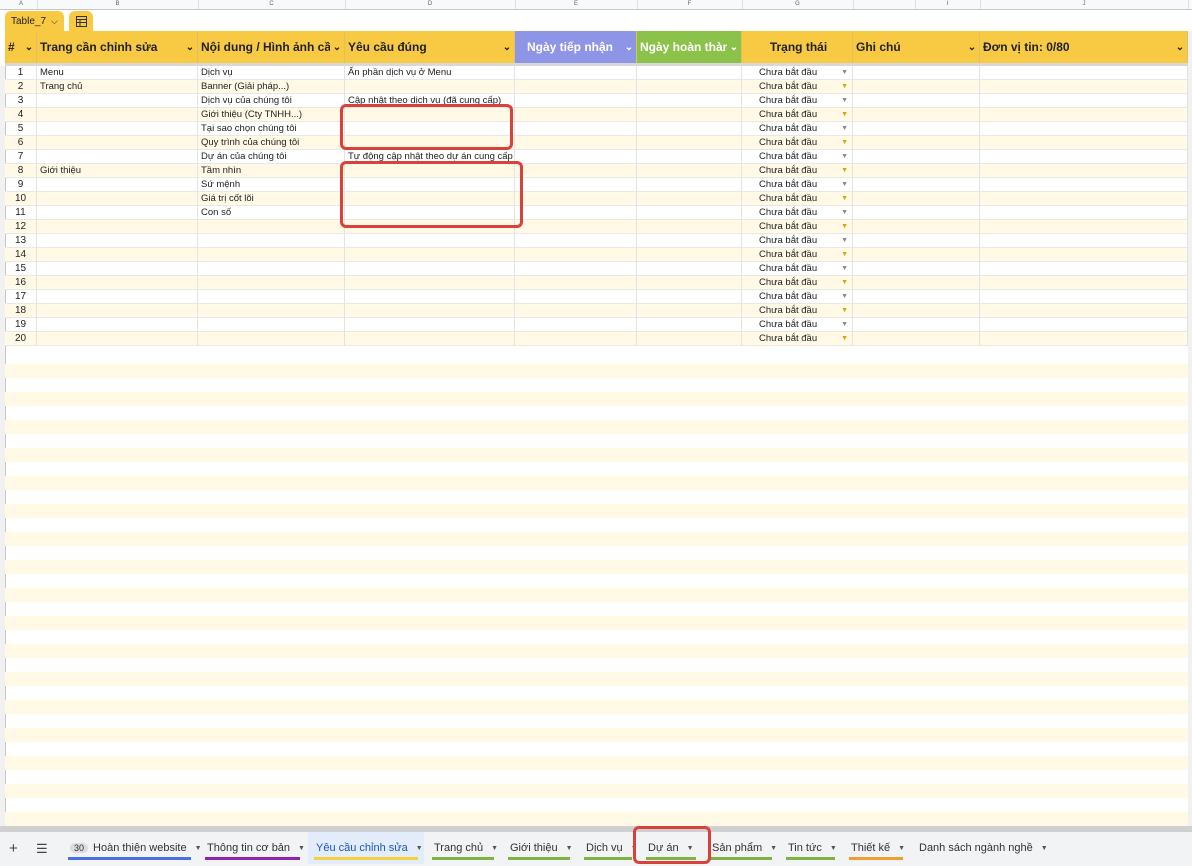  Describe the element at coordinates (117, 47) in the screenshot. I see `column-header: Trang cần chỉnh sửa ⌄` at that location.